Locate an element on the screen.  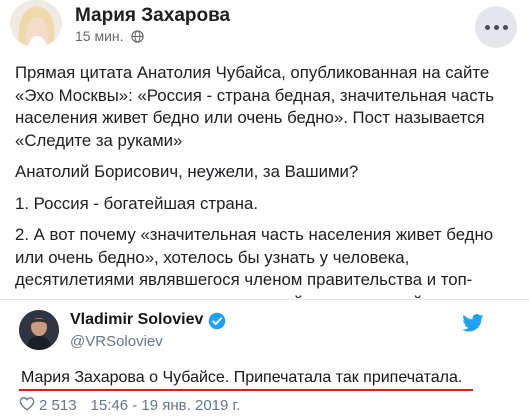
embed-divider is located at coordinates (264, 299).